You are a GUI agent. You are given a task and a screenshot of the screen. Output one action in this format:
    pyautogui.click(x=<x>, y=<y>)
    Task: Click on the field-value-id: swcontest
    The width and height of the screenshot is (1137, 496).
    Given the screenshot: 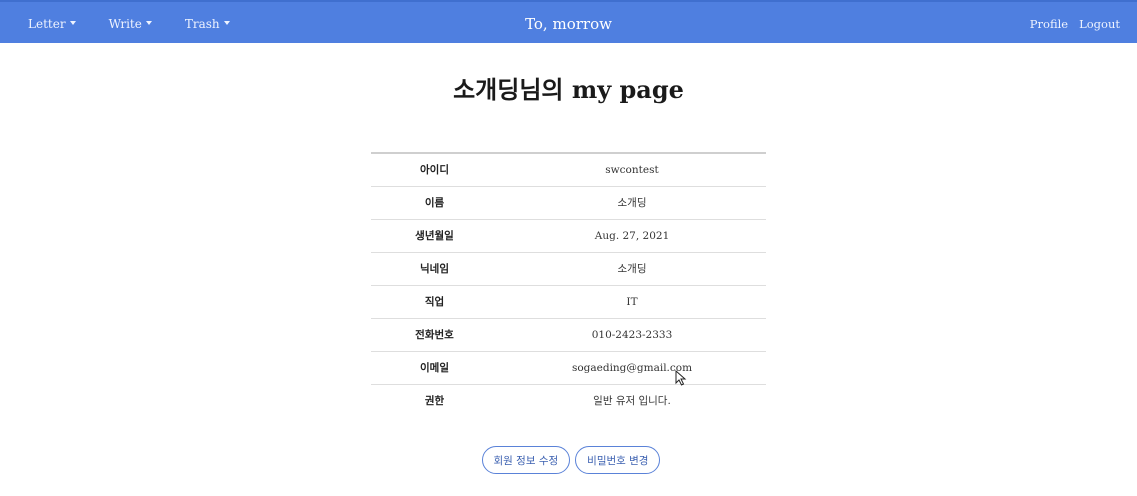 What is the action you would take?
    pyautogui.click(x=632, y=170)
    